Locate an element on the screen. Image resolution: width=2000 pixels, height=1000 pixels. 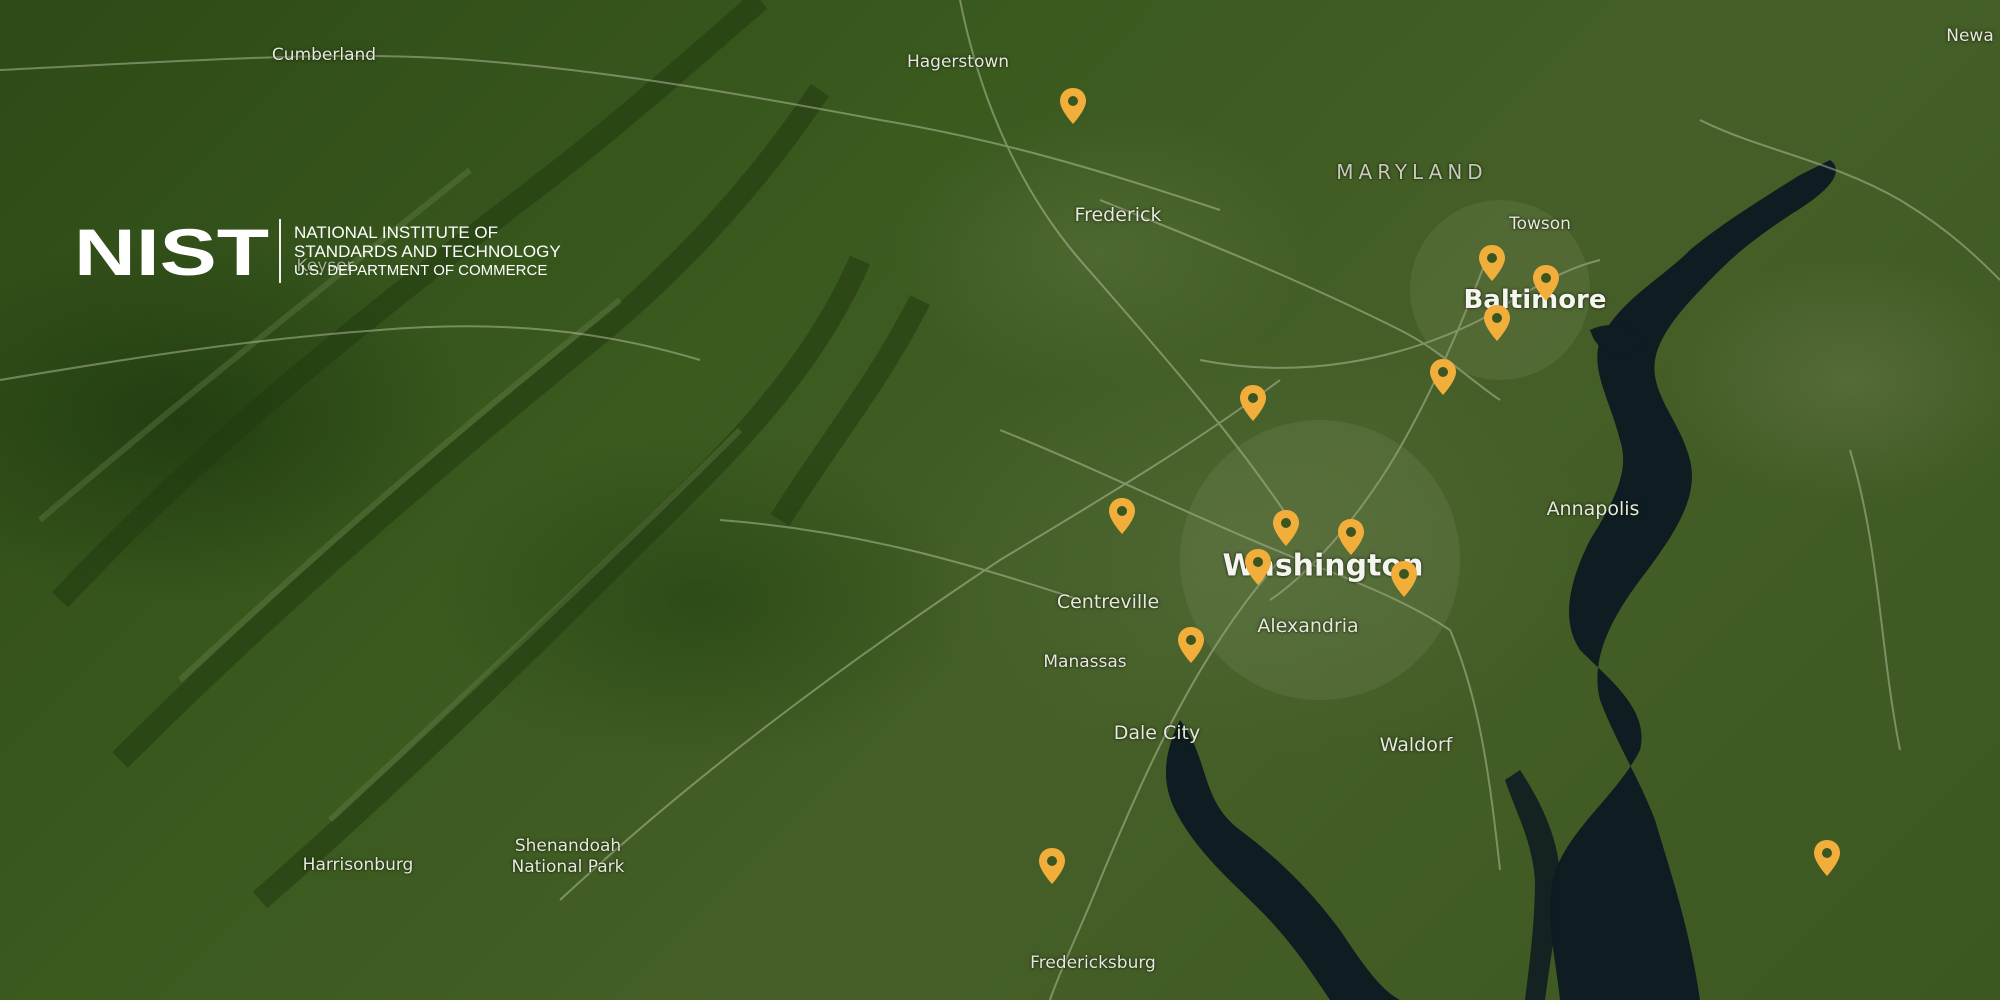
logo-divider is located at coordinates (280, 251).